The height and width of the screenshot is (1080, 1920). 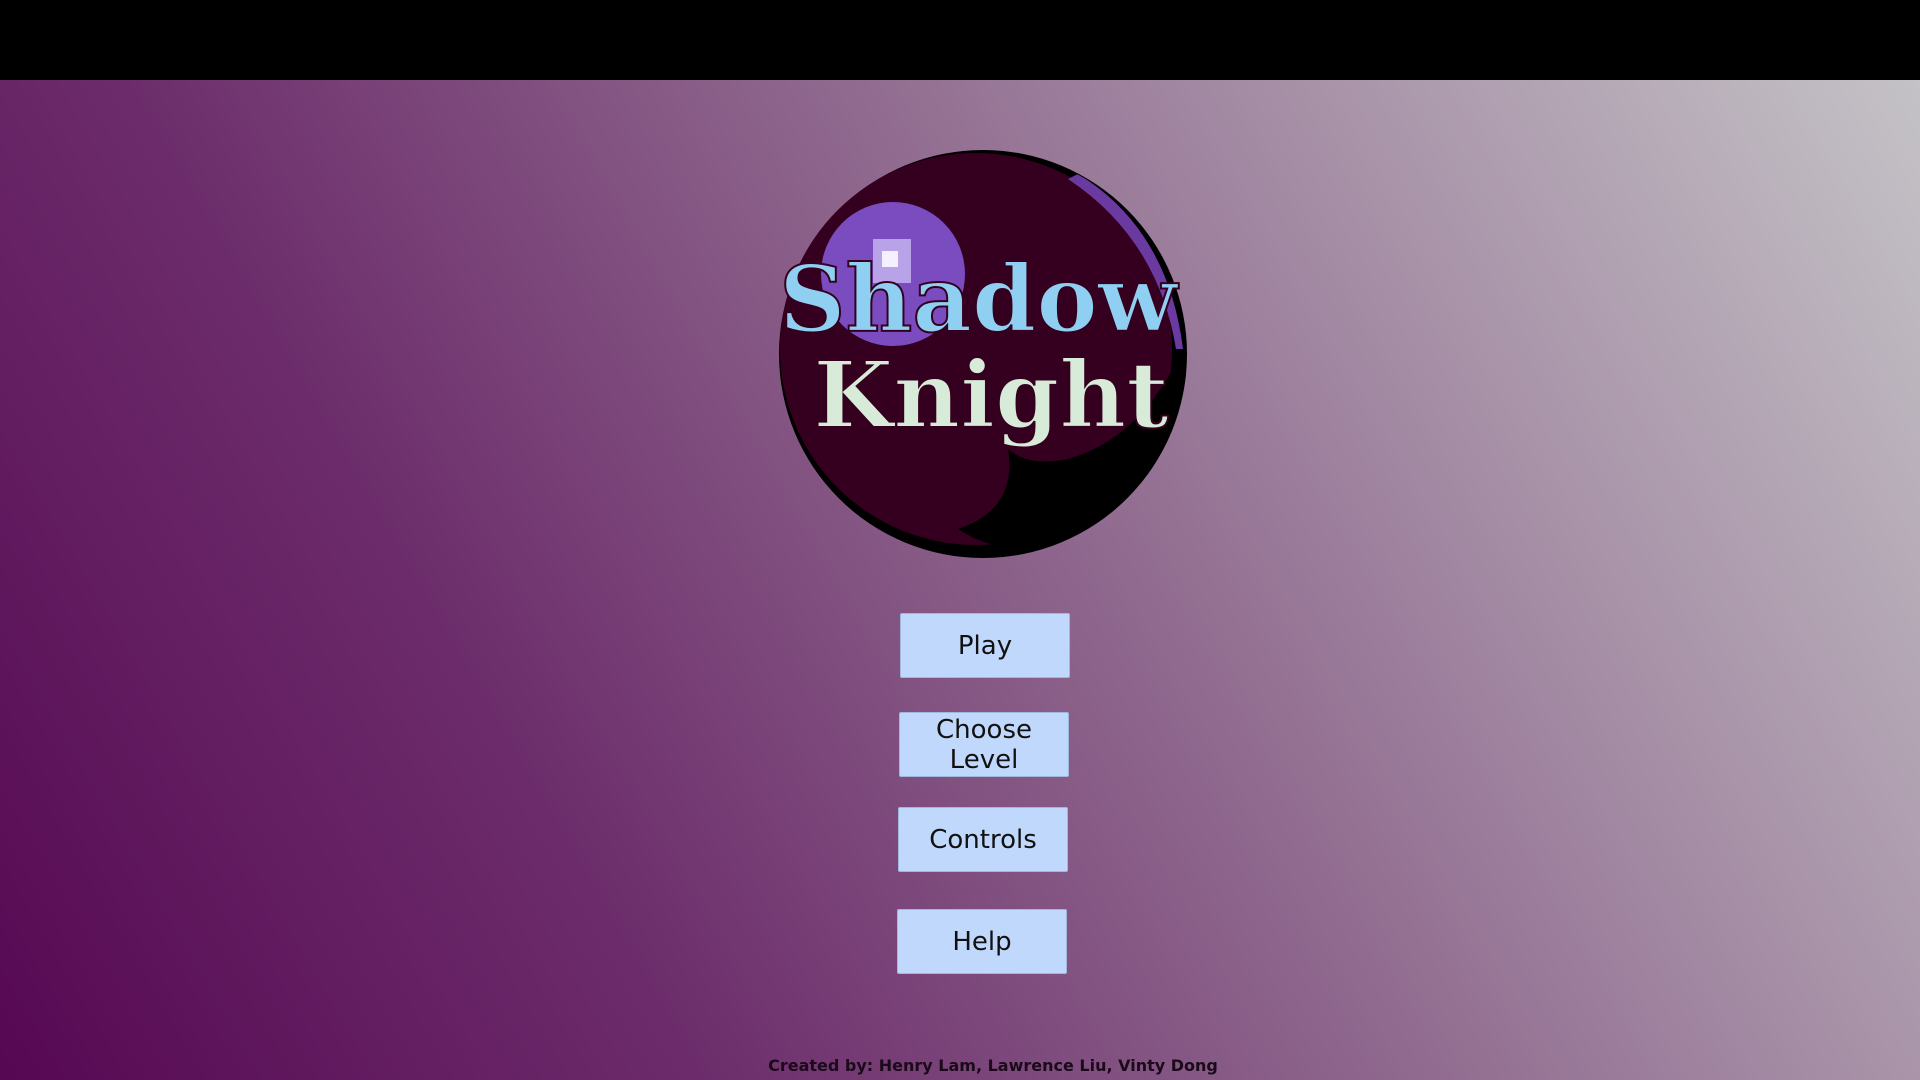 What do you see at coordinates (984, 744) in the screenshot?
I see `choose-level-button: Choose Level` at bounding box center [984, 744].